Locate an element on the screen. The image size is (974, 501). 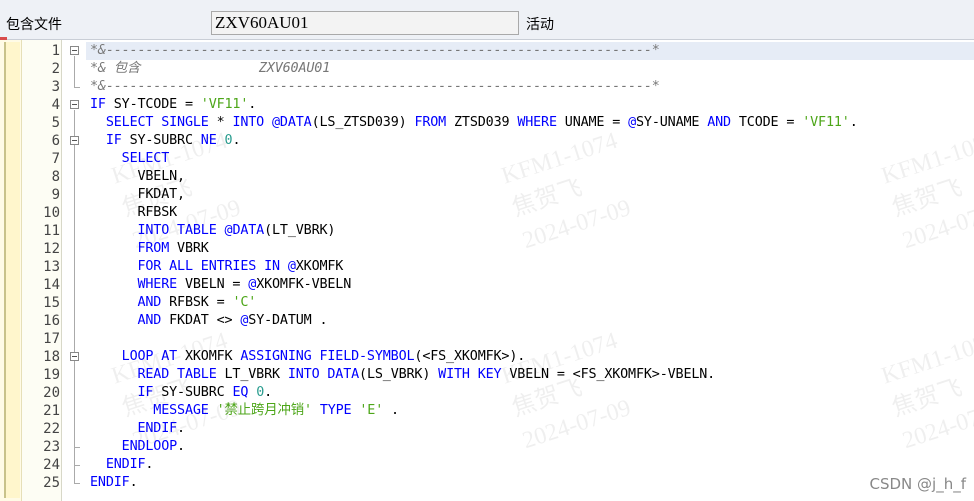
line-number: 19 is located at coordinates (51, 375).